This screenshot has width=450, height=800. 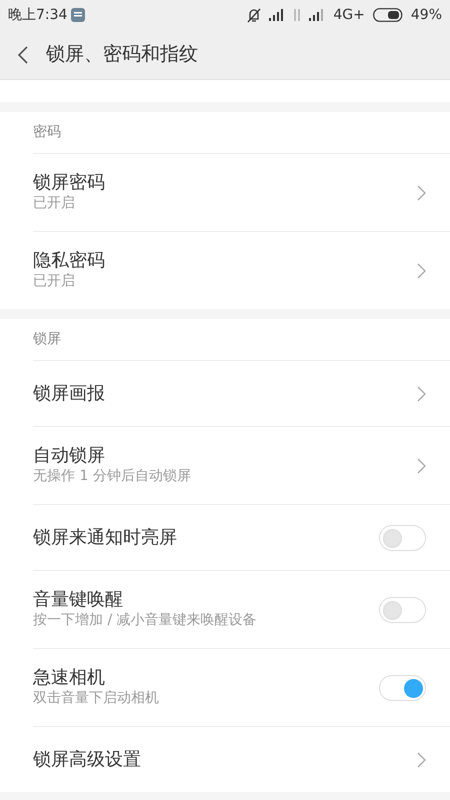 What do you see at coordinates (241, 759) in the screenshot?
I see `settings-row: 锁屏高级设置` at bounding box center [241, 759].